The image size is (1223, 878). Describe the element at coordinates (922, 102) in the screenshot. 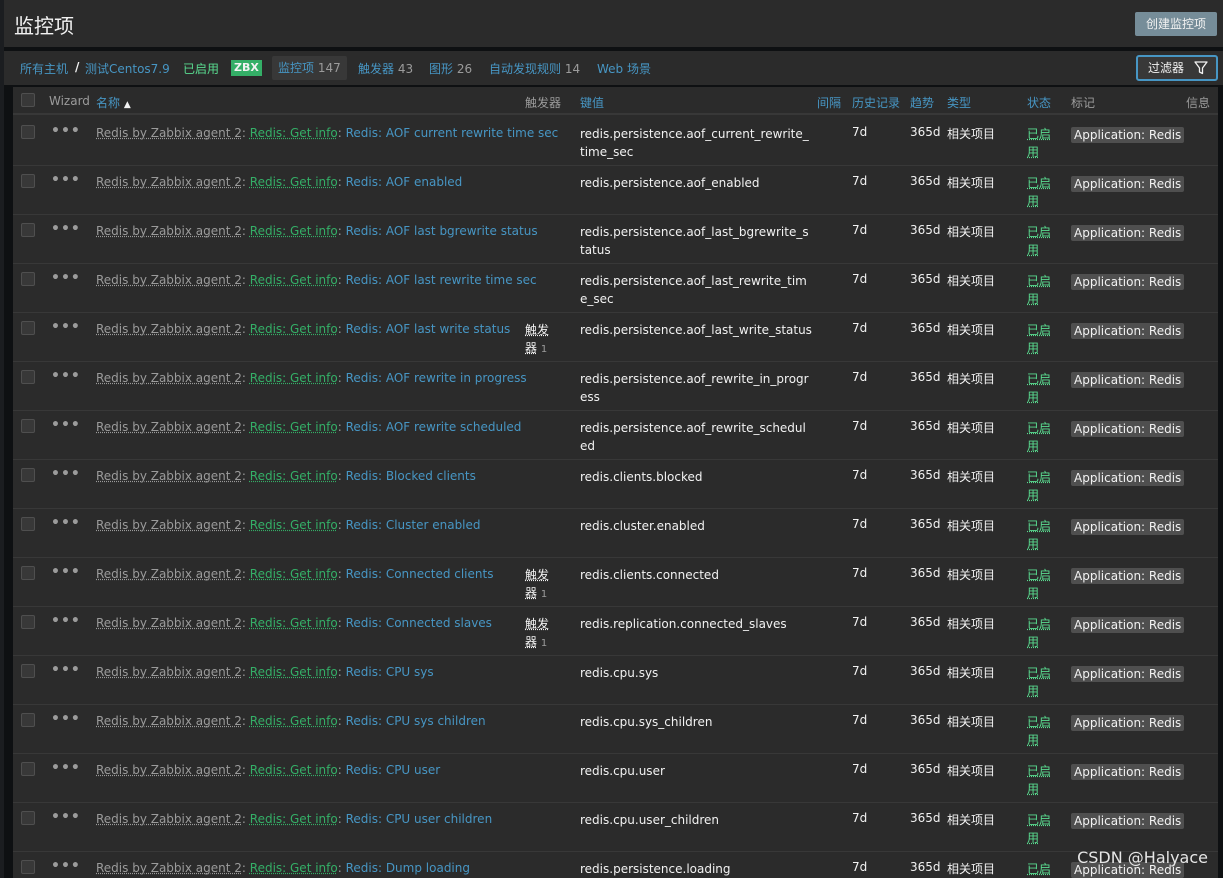

I see `col-trends-sort: 趋势` at that location.